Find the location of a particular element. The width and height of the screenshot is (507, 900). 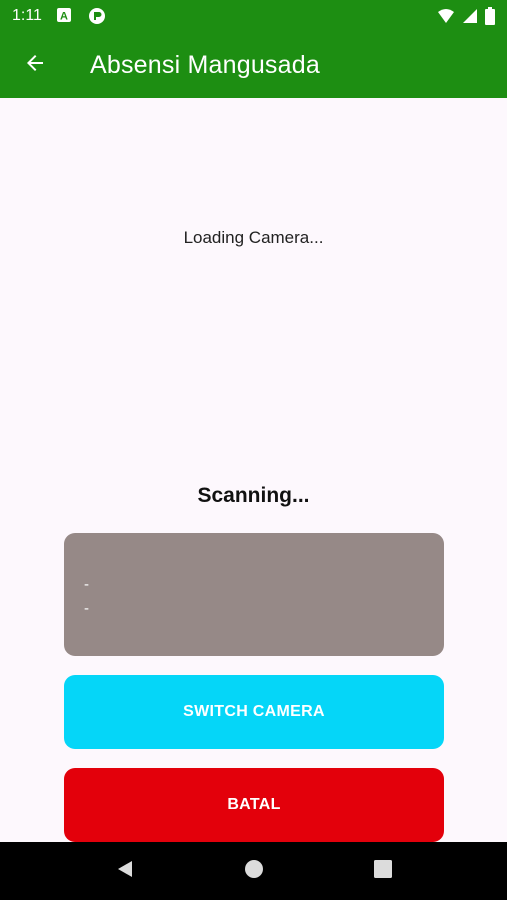

status-time: 1:11 is located at coordinates (27, 15).